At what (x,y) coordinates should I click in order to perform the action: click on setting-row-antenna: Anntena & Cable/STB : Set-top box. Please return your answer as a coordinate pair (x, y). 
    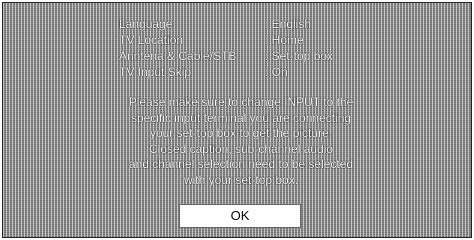
    Looking at the image, I should click on (226, 56).